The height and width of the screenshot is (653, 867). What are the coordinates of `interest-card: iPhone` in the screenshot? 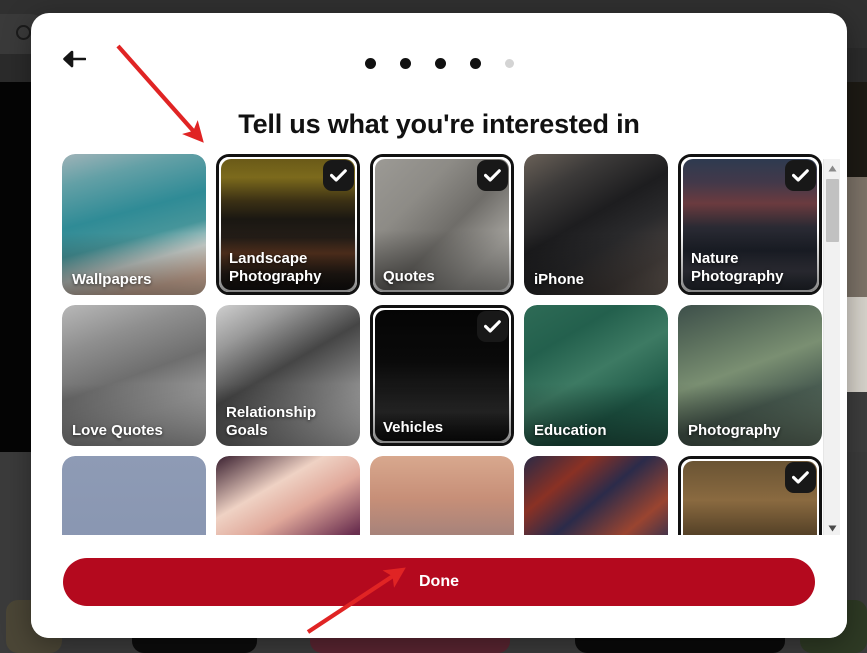 It's located at (596, 224).